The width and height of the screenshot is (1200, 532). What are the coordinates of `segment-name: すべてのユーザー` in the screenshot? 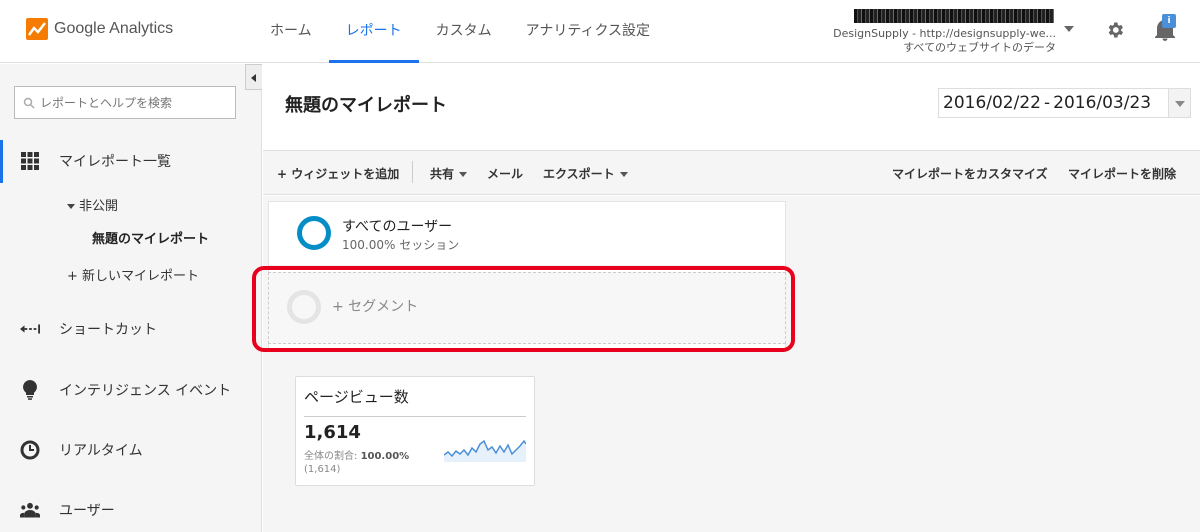 It's located at (397, 227).